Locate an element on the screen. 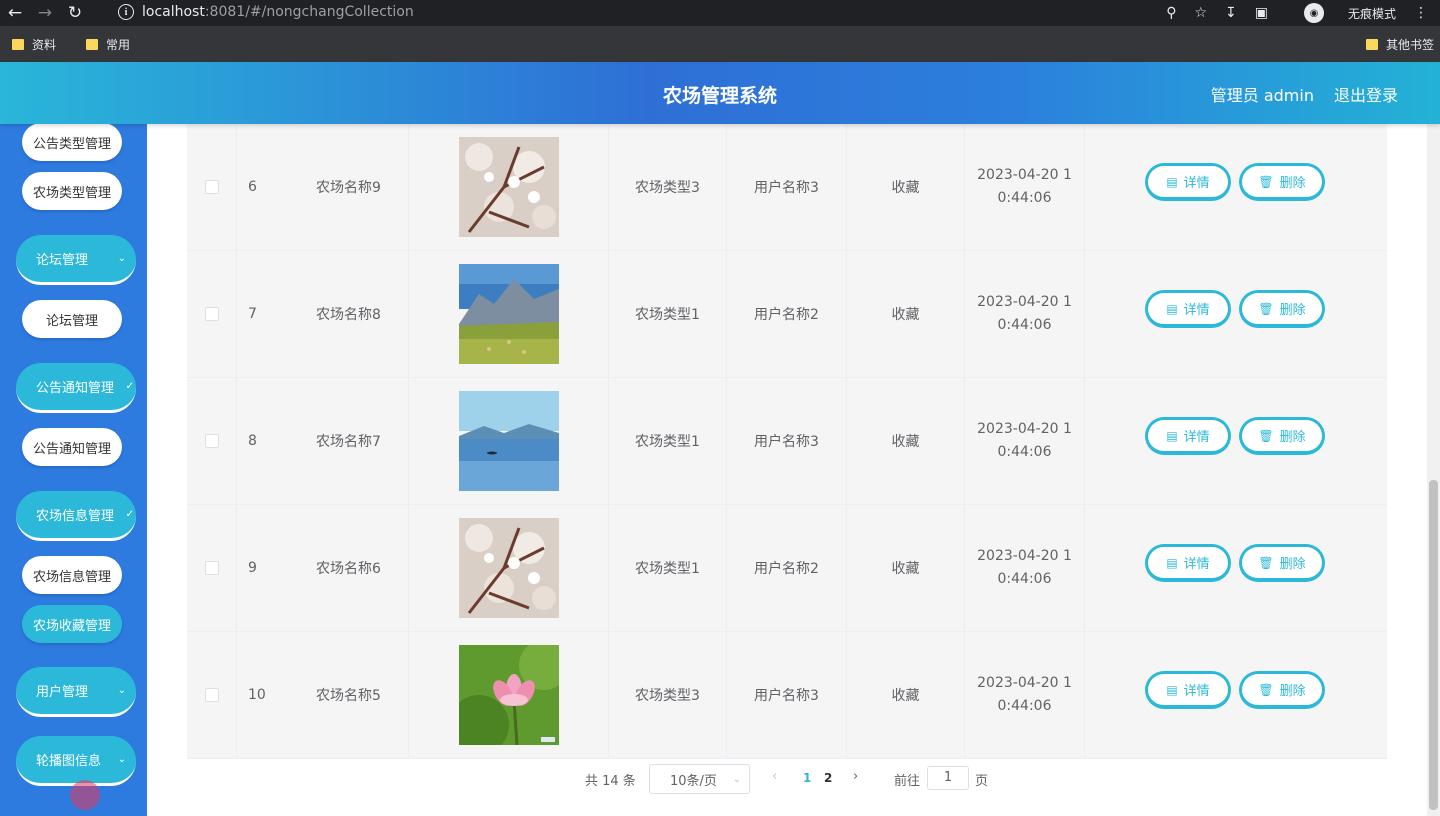 The image size is (1440, 816). menu-icon: ⋮ is located at coordinates (1421, 13).